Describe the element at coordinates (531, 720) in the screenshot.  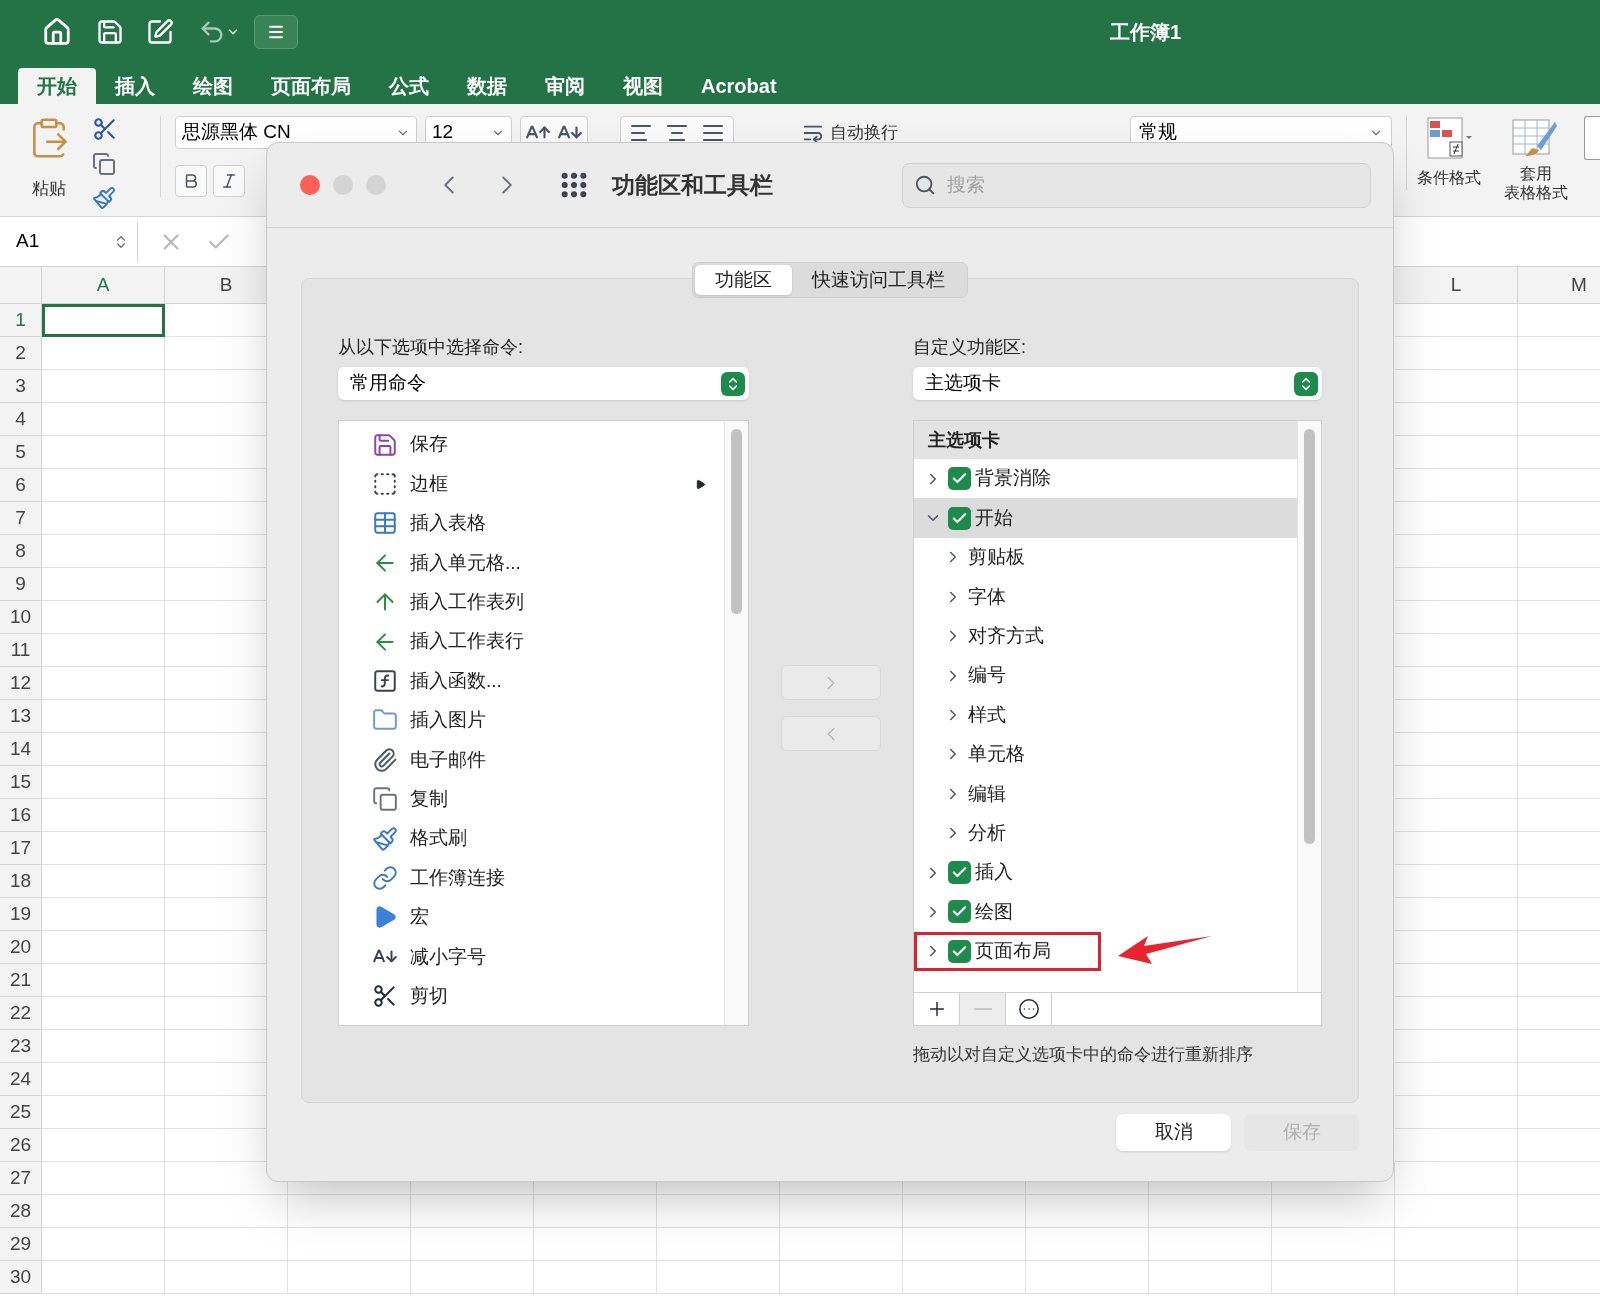
I see `command-item: 插入图片` at that location.